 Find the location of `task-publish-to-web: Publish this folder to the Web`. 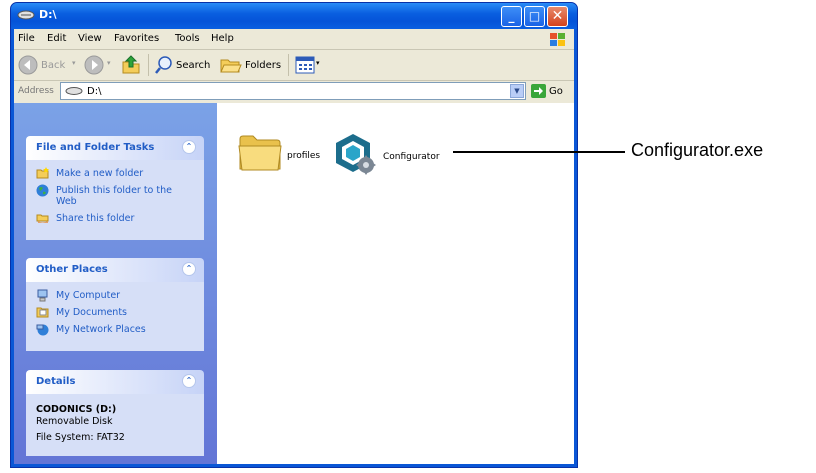

task-publish-to-web: Publish this folder to the Web is located at coordinates (115, 195).